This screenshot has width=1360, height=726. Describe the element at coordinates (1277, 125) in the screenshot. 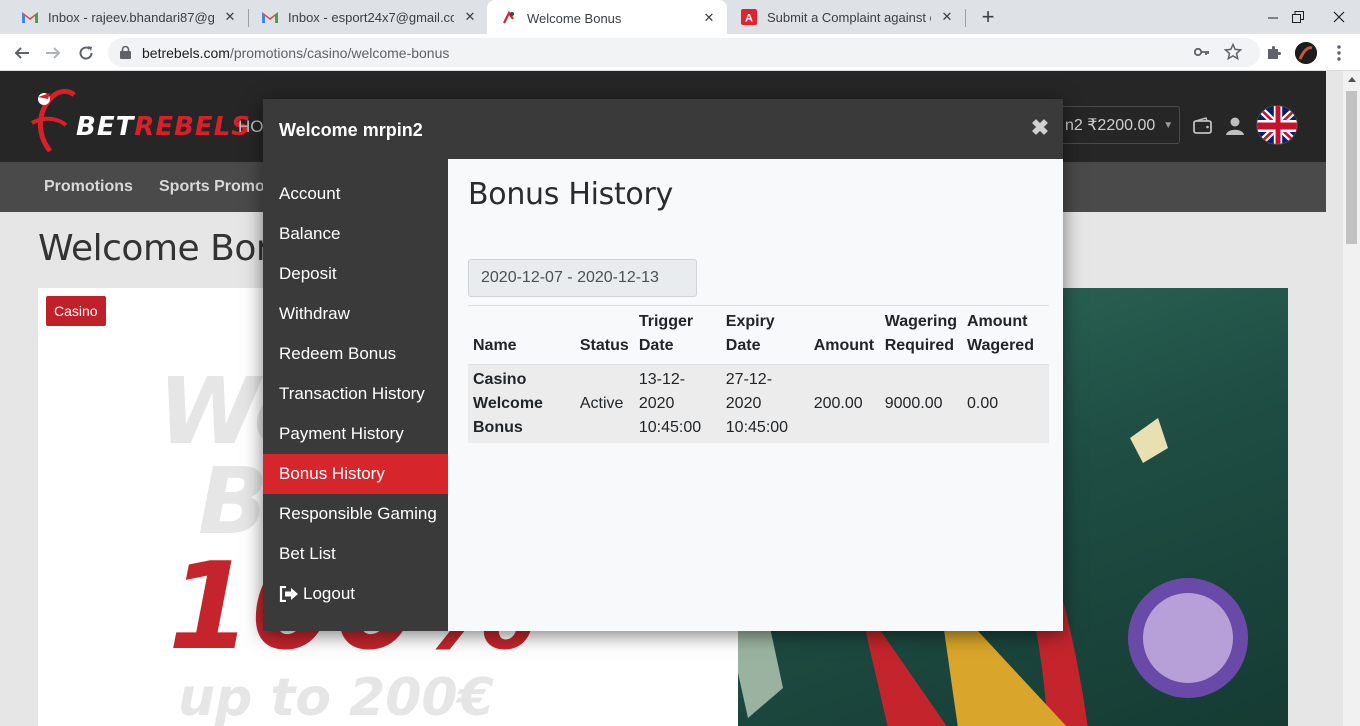

I see `uk-flag-icon` at that location.